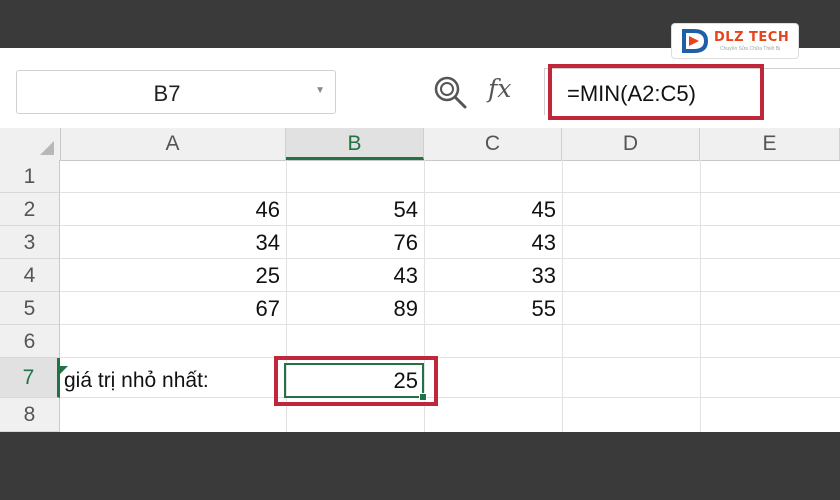 The width and height of the screenshot is (840, 500). What do you see at coordinates (752, 37) in the screenshot?
I see `logo-text: DLZ TECH` at bounding box center [752, 37].